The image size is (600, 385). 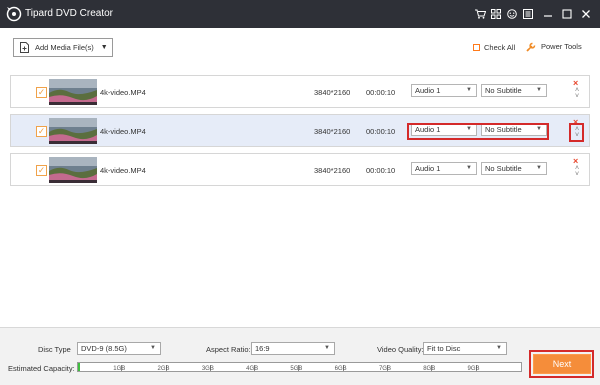 I want to click on power-tools-label: Power Tools, so click(x=561, y=46).